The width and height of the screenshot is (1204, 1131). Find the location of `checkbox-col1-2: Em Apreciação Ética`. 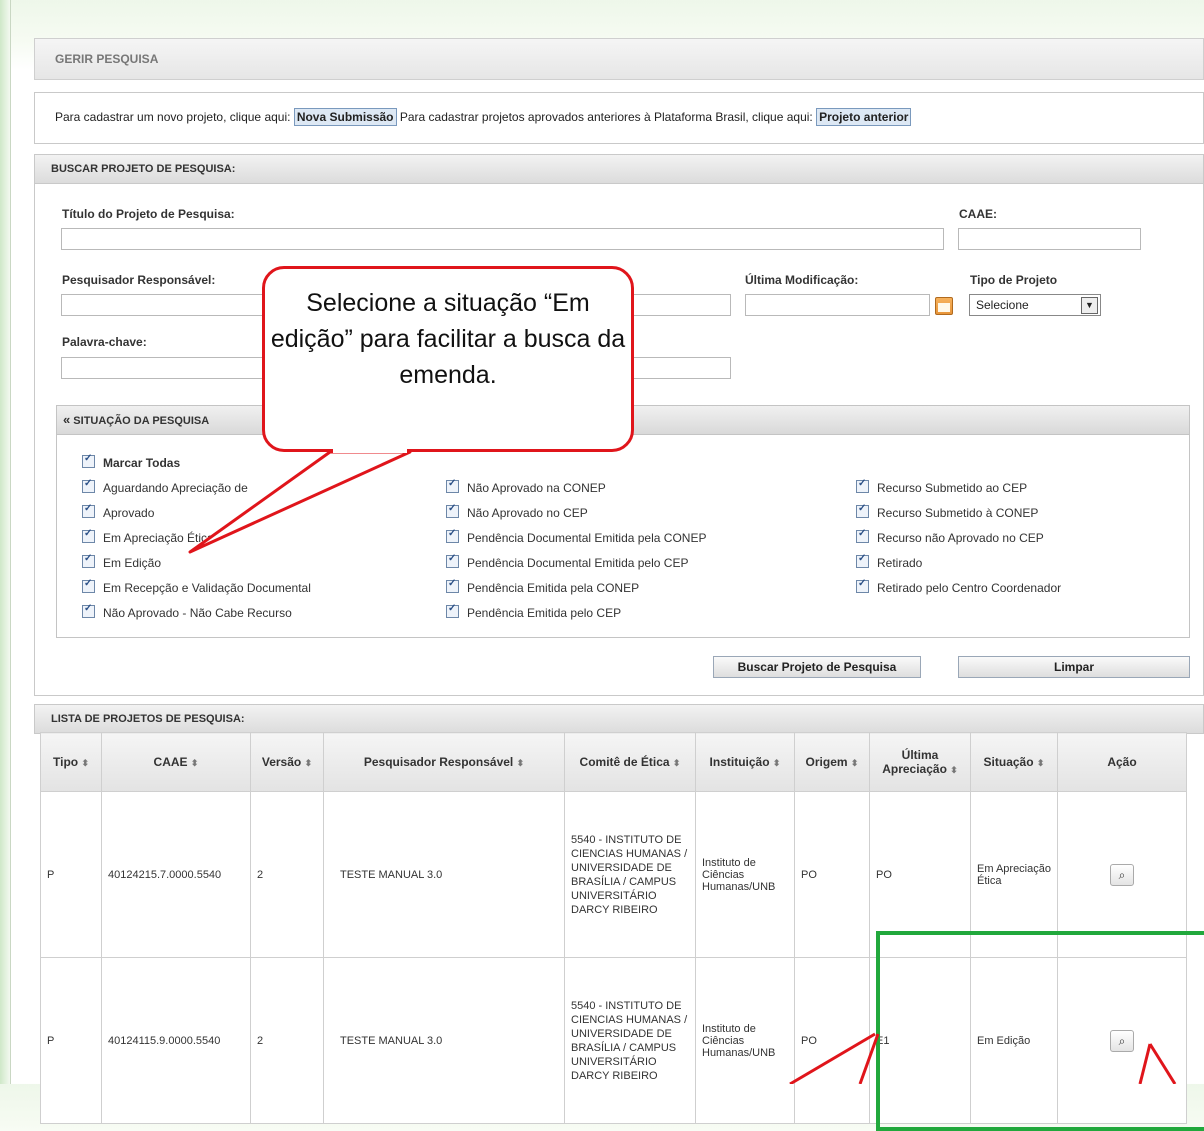

checkbox-col1-2: Em Apreciação Ética is located at coordinates (148, 536).